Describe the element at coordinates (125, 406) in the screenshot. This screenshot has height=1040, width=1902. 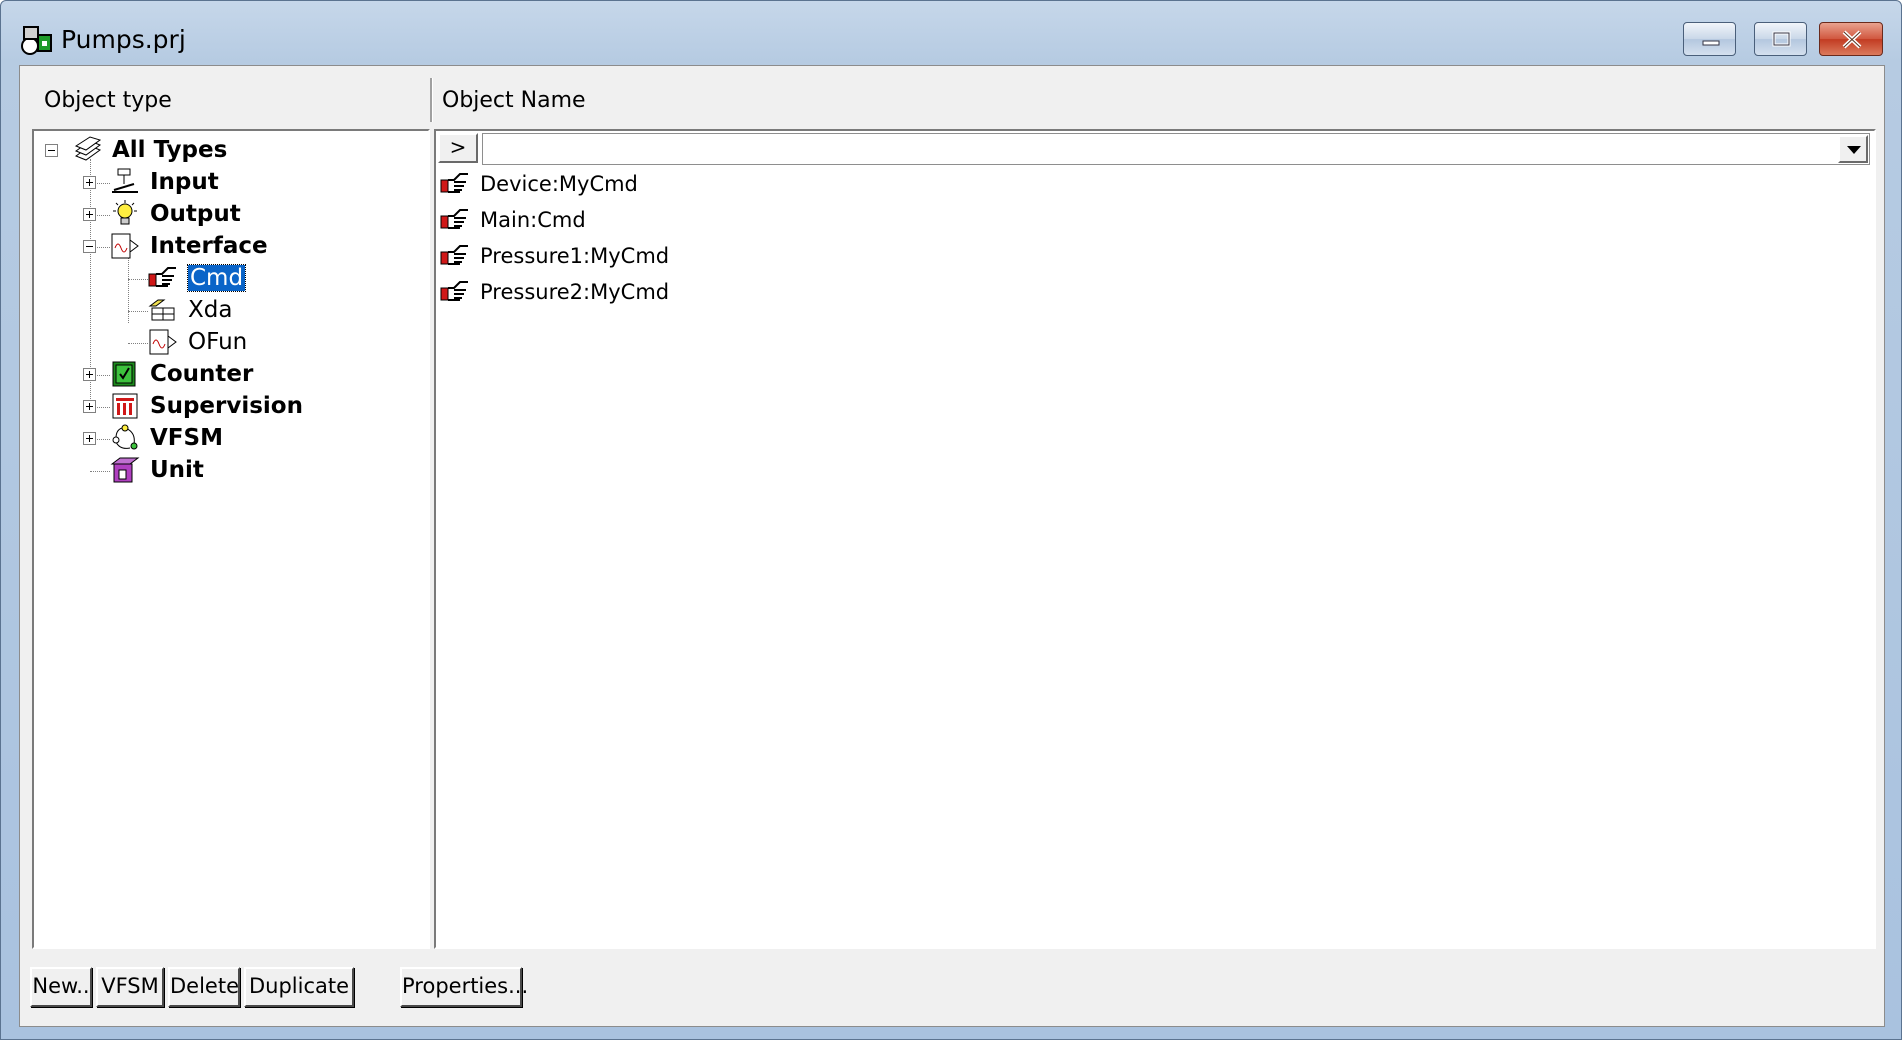
I see `supervision-icon` at that location.